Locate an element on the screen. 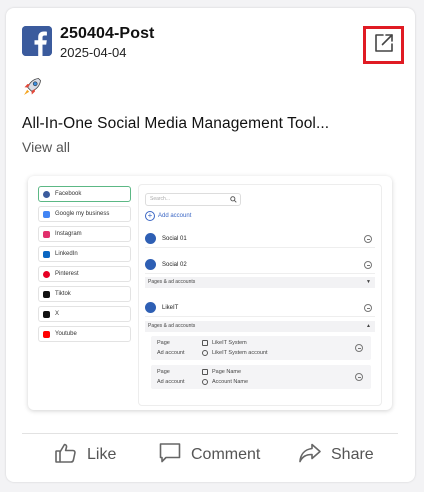 This screenshot has height=492, width=424. page-account-block: Page Page Name Ad account Account Name is located at coordinates (261, 377).